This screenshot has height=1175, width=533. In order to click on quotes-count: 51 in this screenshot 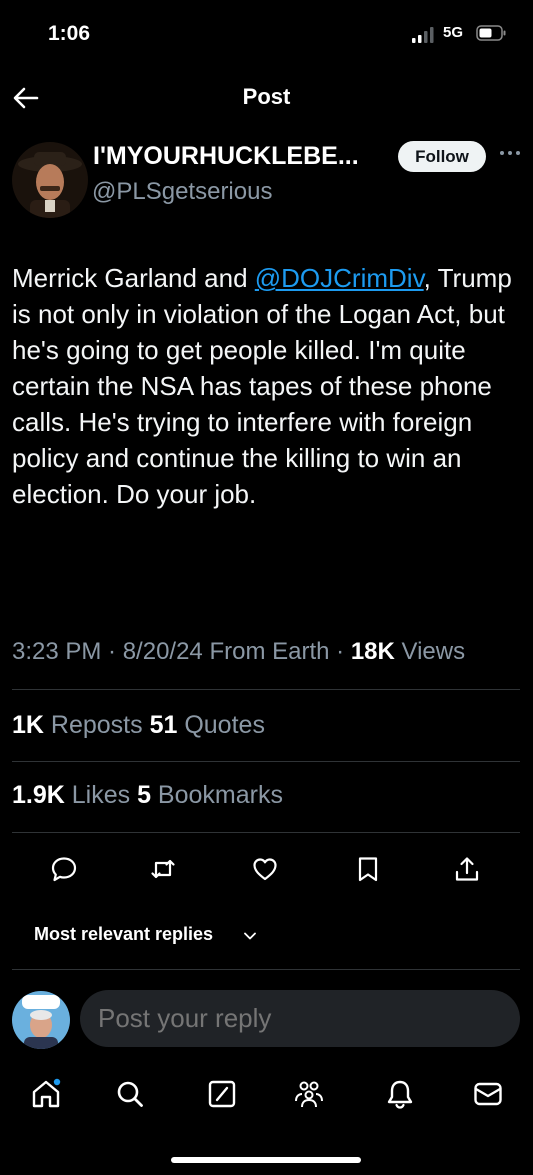, I will do `click(164, 725)`.